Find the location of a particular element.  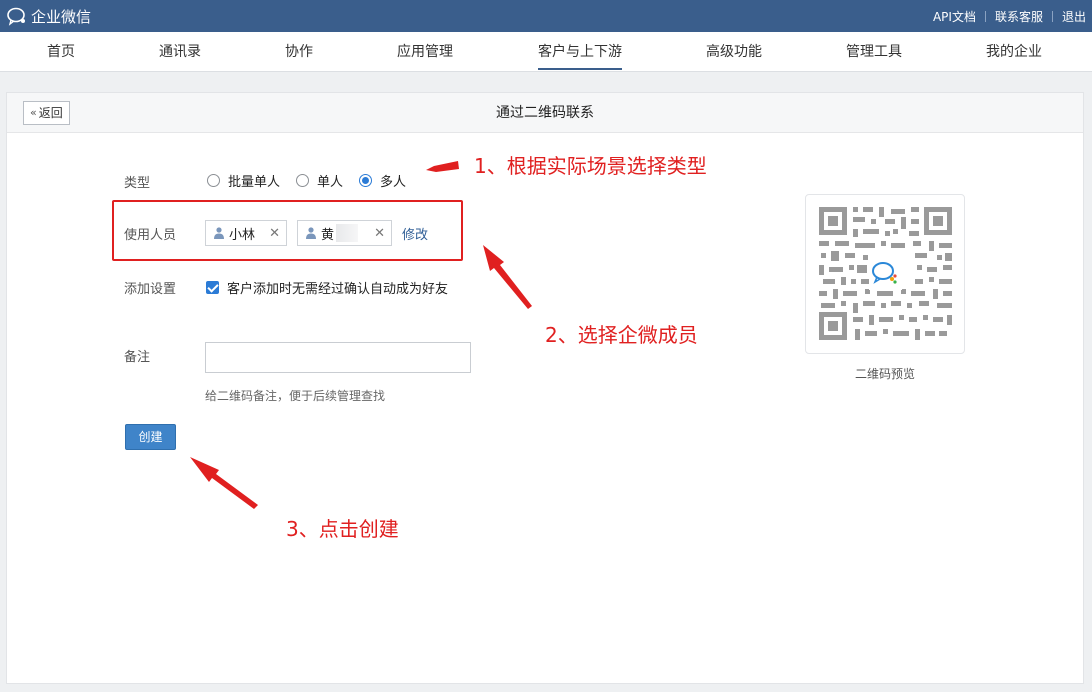

nav-my-company: 我的企业 is located at coordinates (1014, 52).